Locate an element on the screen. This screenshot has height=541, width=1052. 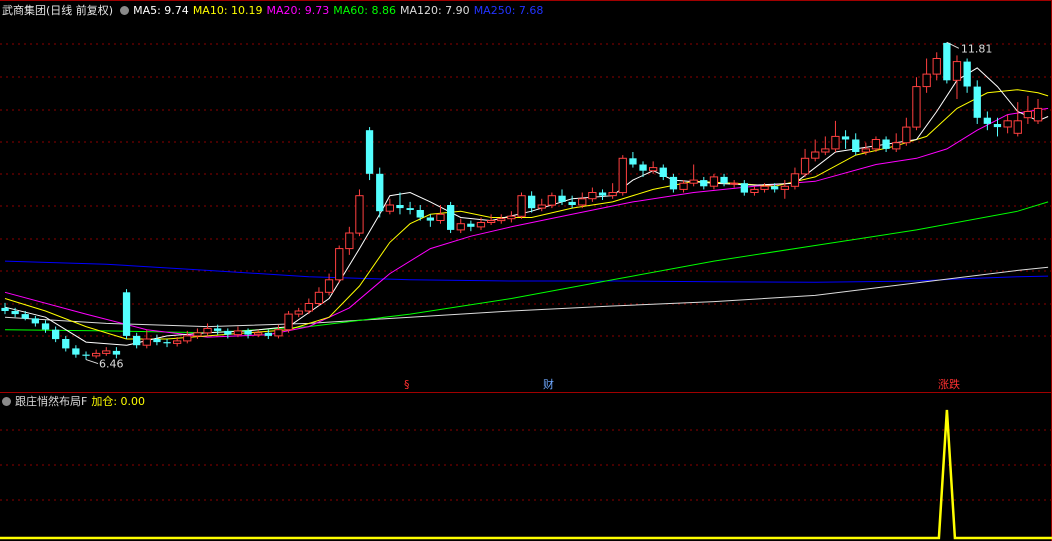
ma60-label: MA60: 8.86 is located at coordinates (364, 10).